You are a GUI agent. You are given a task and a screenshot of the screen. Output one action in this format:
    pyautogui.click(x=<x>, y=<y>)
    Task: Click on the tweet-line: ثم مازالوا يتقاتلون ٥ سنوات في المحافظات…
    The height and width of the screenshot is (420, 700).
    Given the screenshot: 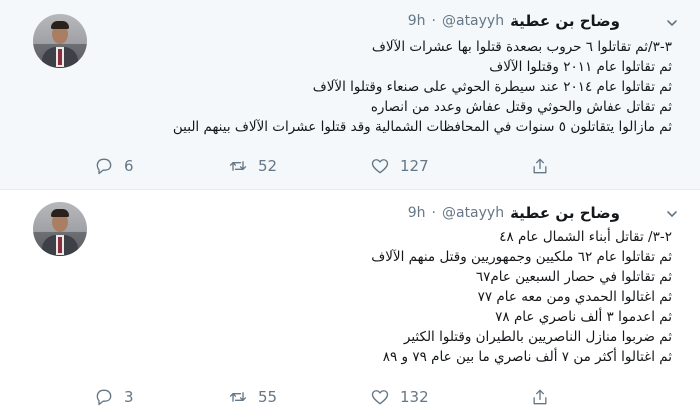 What is the action you would take?
    pyautogui.click(x=422, y=127)
    